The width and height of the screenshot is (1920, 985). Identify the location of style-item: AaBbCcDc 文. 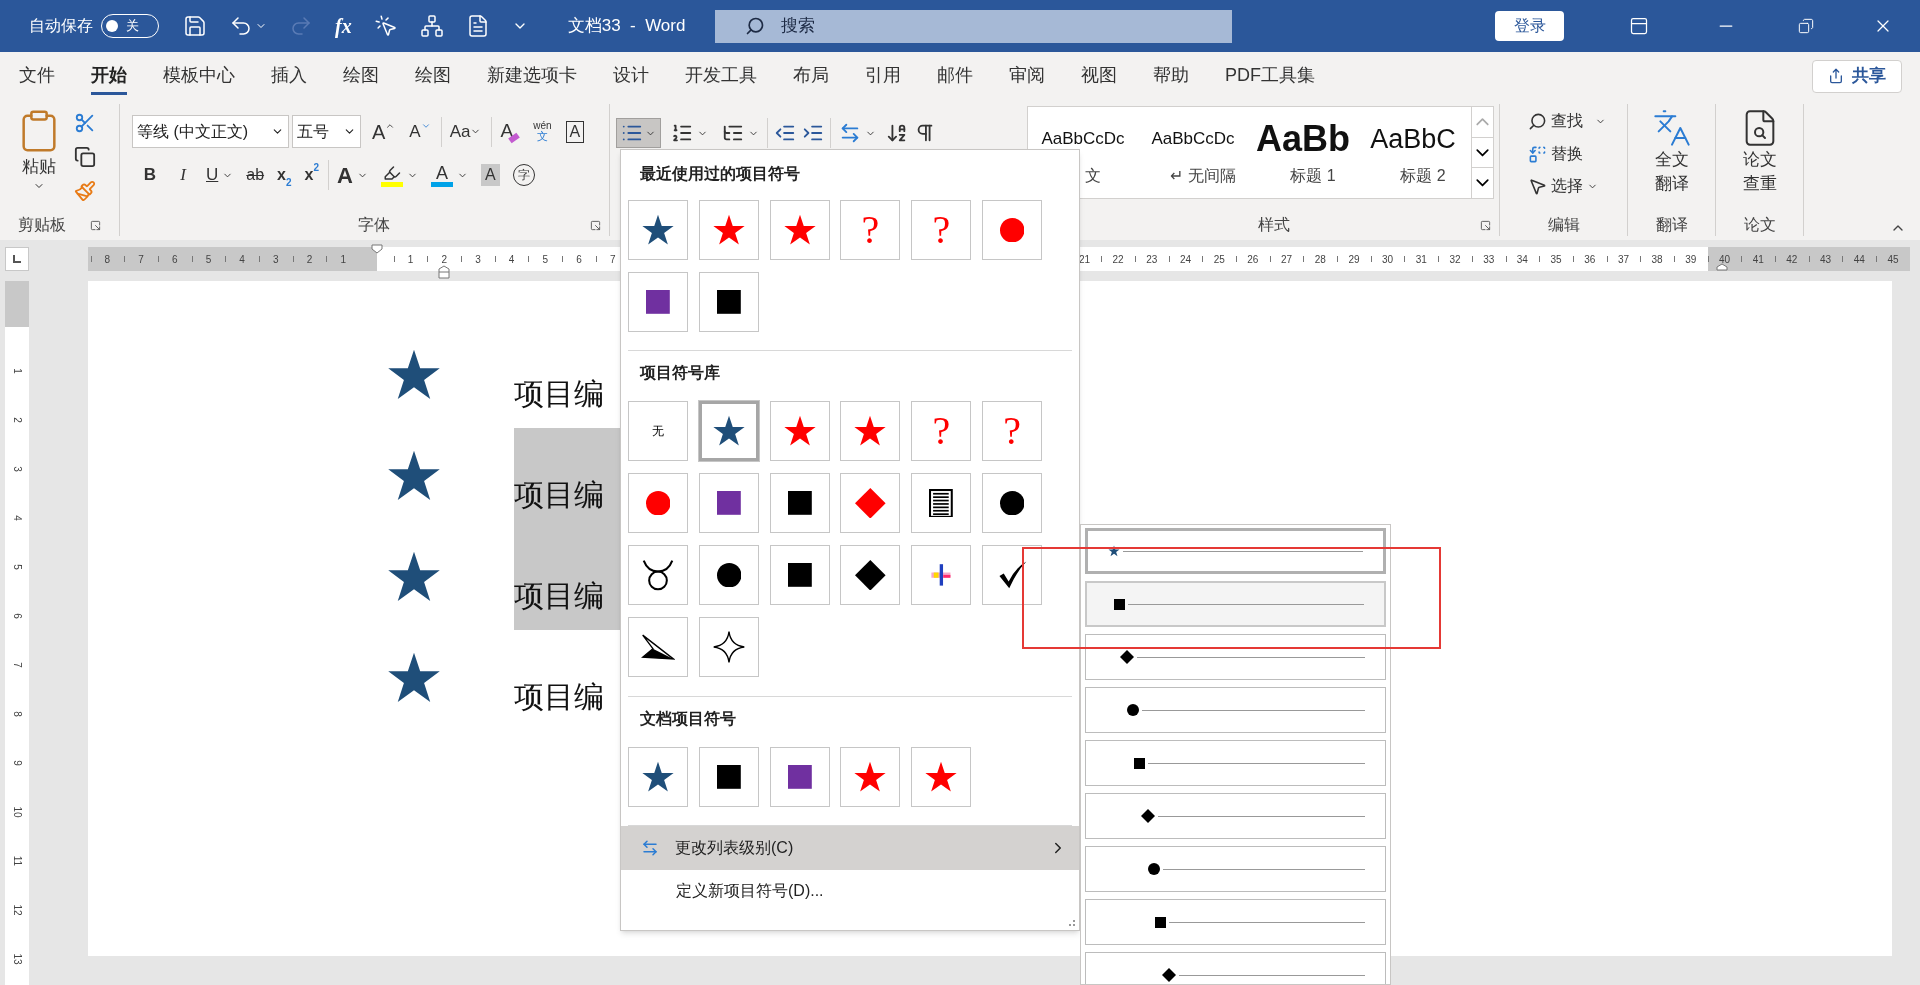
(1083, 152).